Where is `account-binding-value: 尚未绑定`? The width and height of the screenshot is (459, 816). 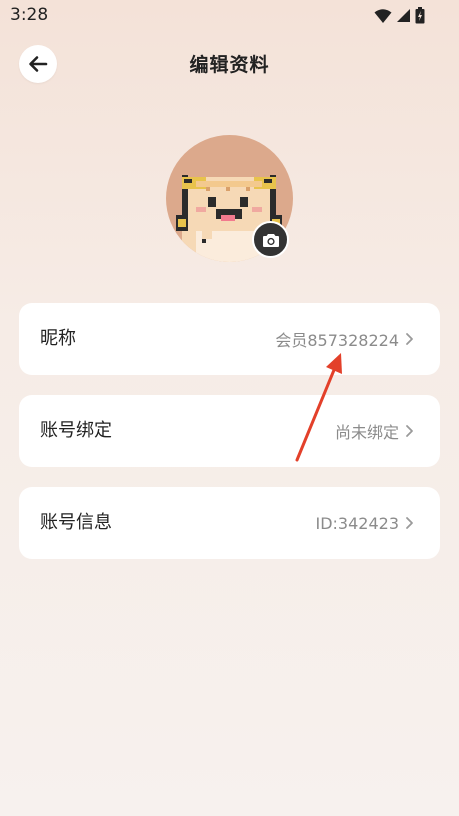
account-binding-value: 尚未绑定 is located at coordinates (366, 432).